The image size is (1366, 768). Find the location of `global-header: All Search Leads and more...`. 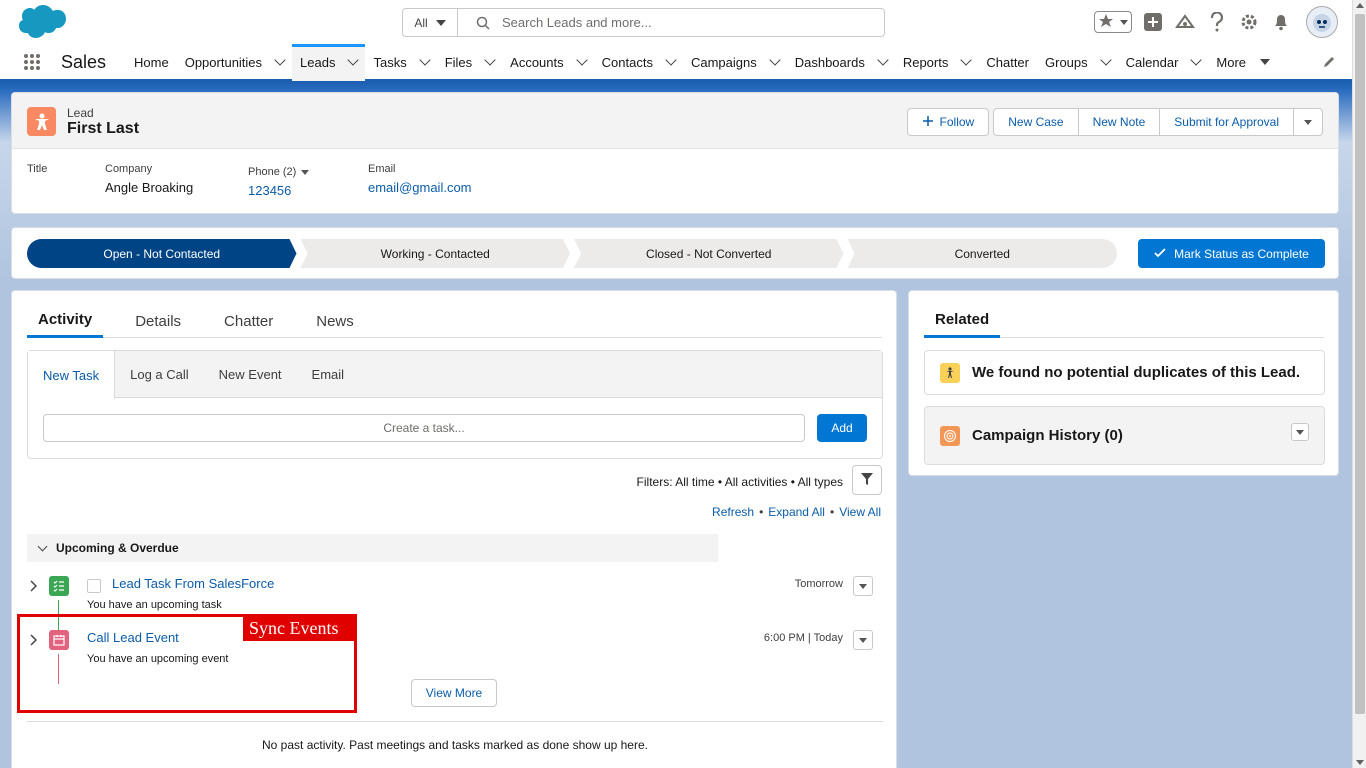

global-header: All Search Leads and more... is located at coordinates (676, 22).